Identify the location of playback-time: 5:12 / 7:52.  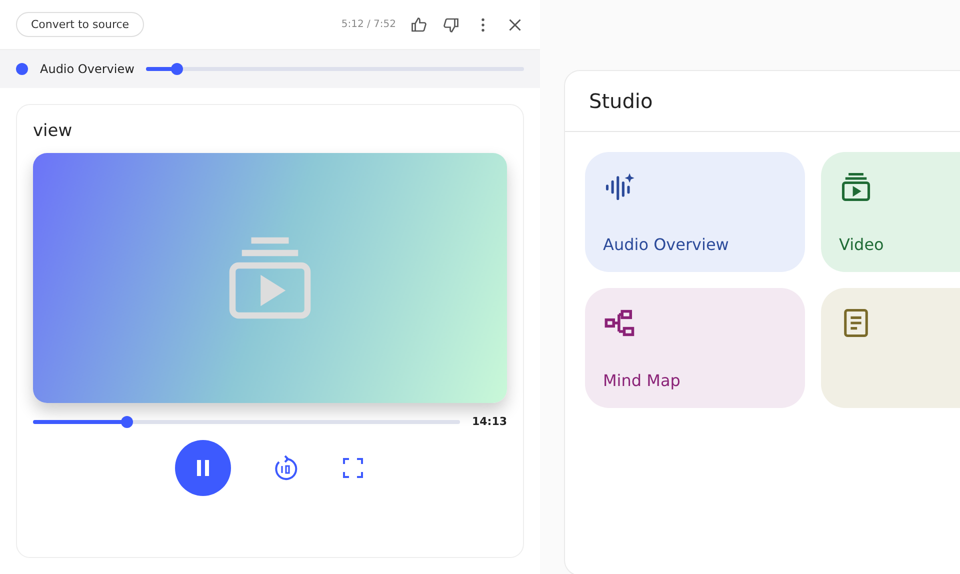
(368, 24).